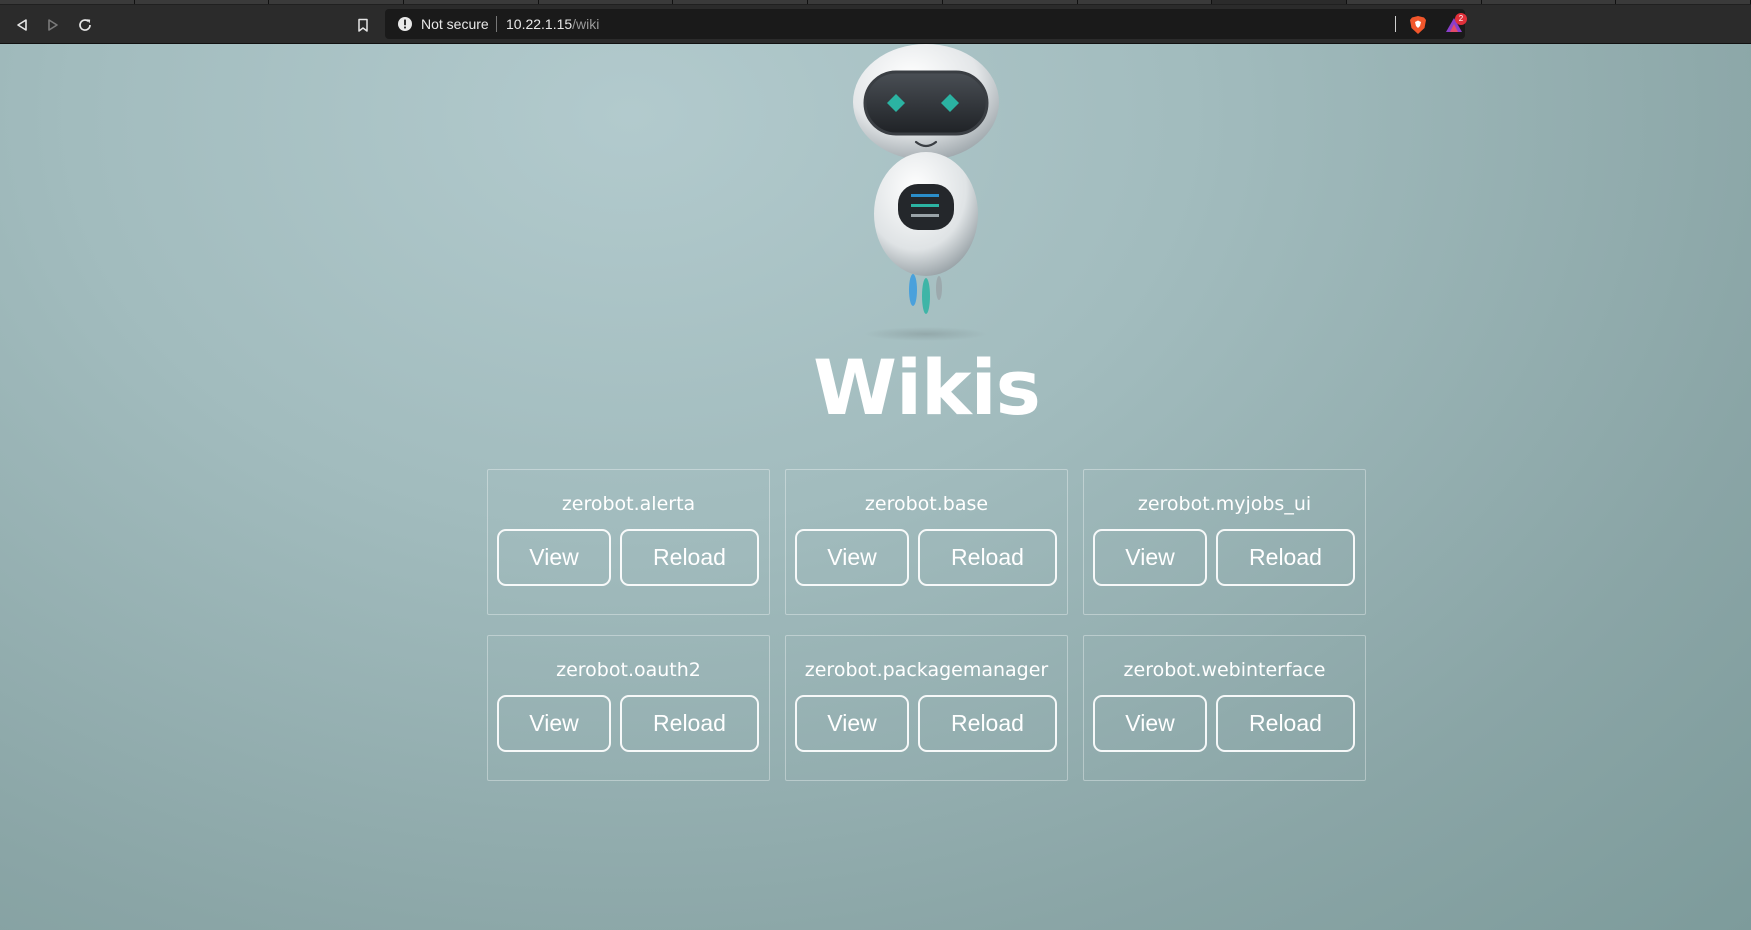 The height and width of the screenshot is (930, 1751). I want to click on back-arrow-icon, so click(22, 25).